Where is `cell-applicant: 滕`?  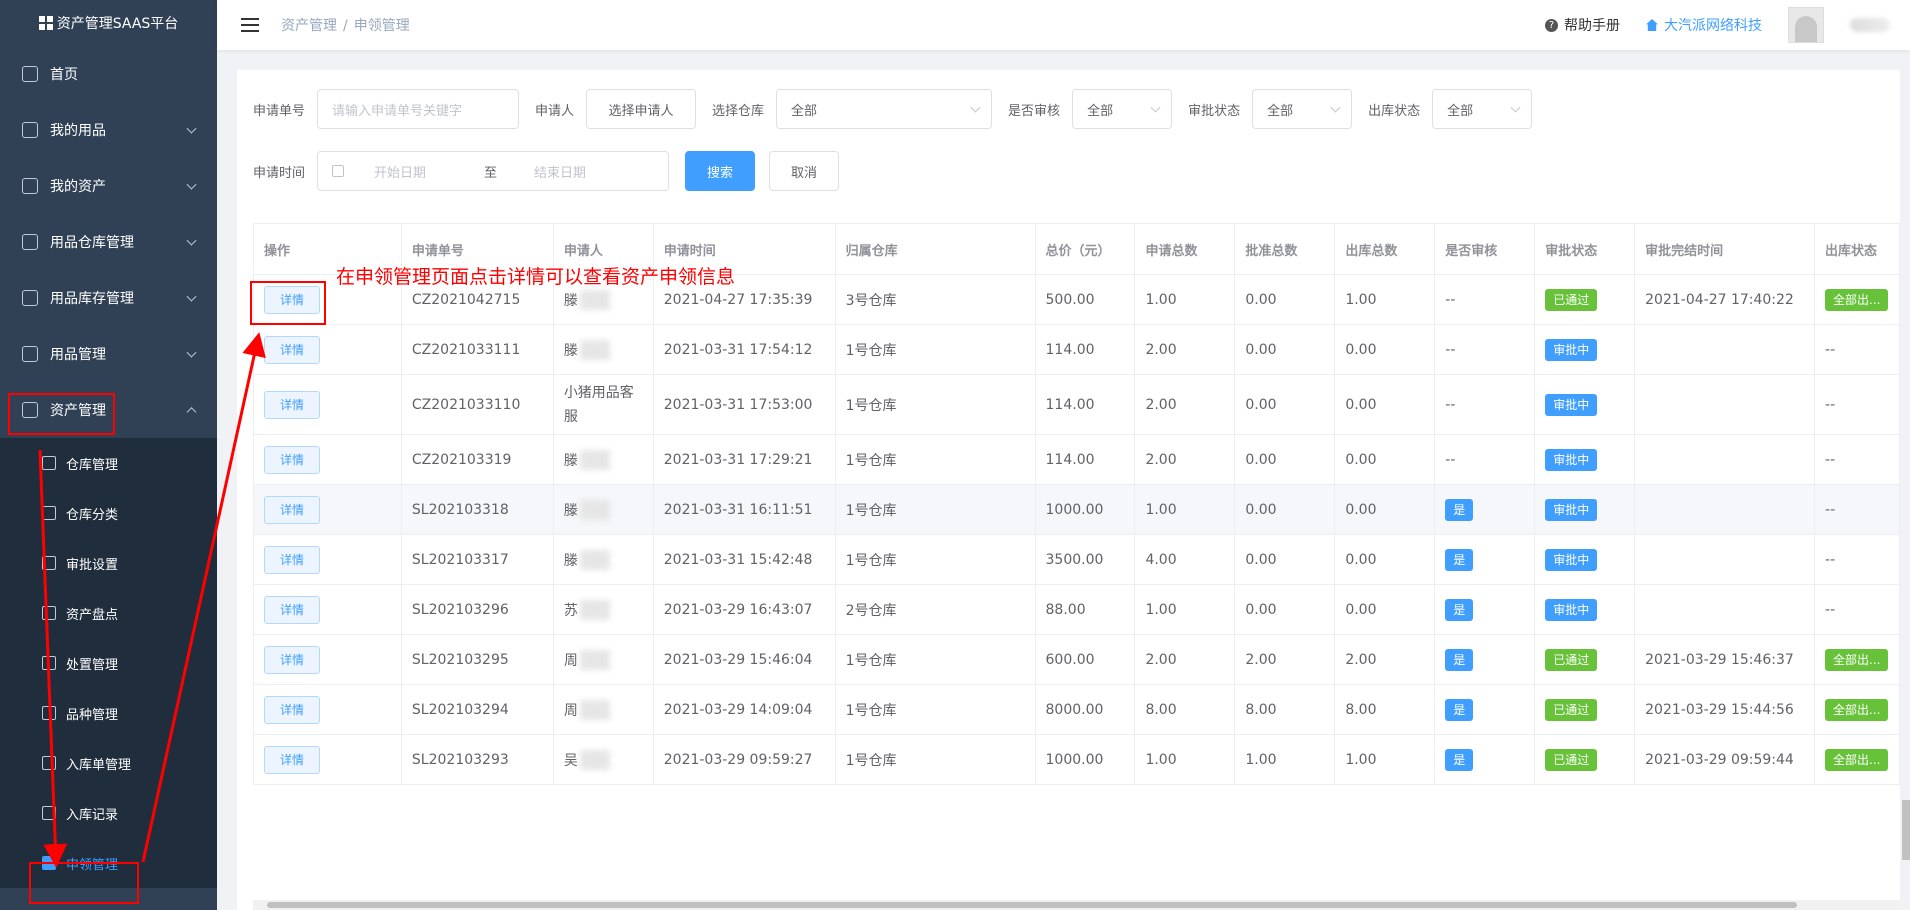 cell-applicant: 滕 is located at coordinates (604, 509).